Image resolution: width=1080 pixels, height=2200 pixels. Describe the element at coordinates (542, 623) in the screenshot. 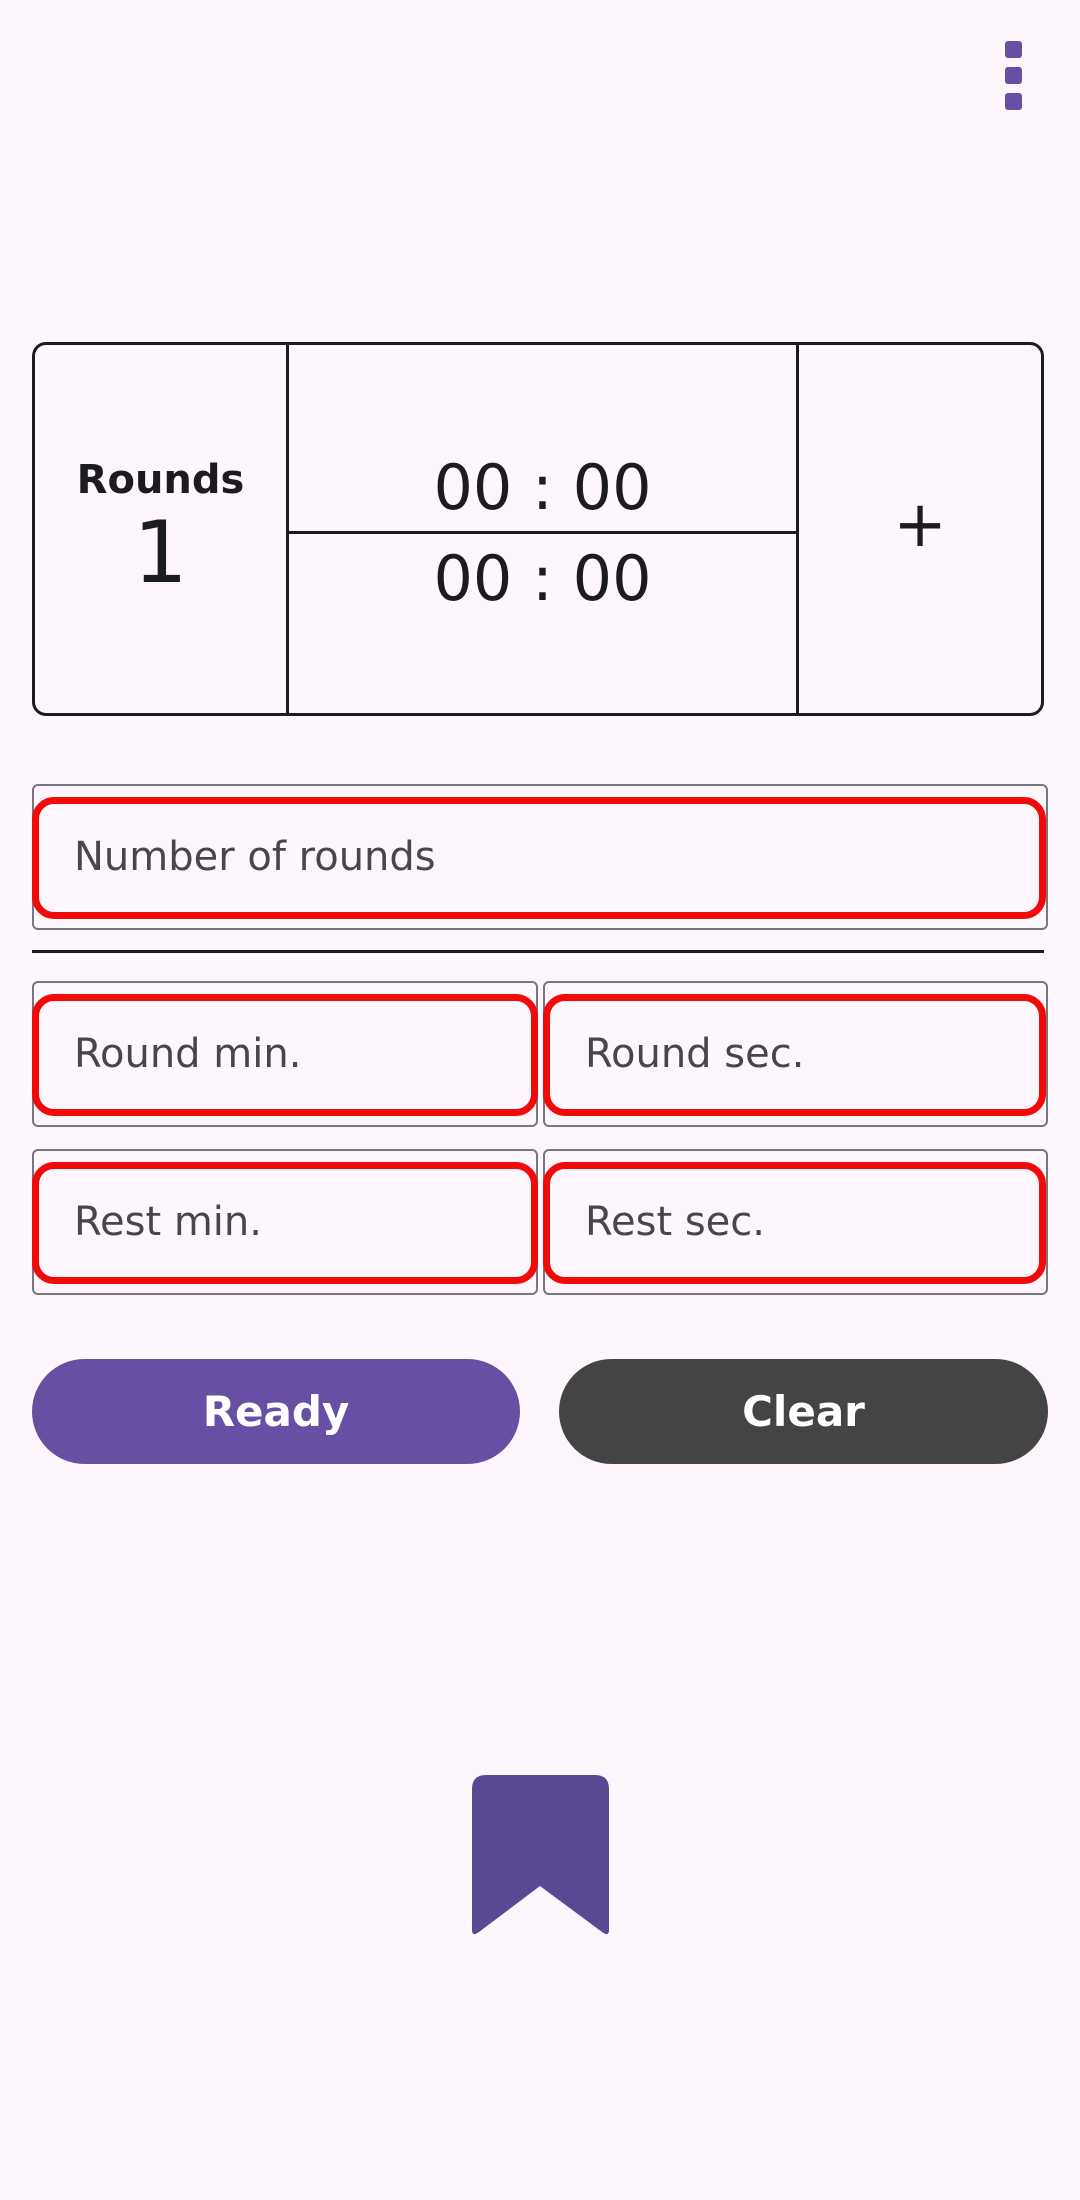

I see `rest-time-cell: 00` at that location.